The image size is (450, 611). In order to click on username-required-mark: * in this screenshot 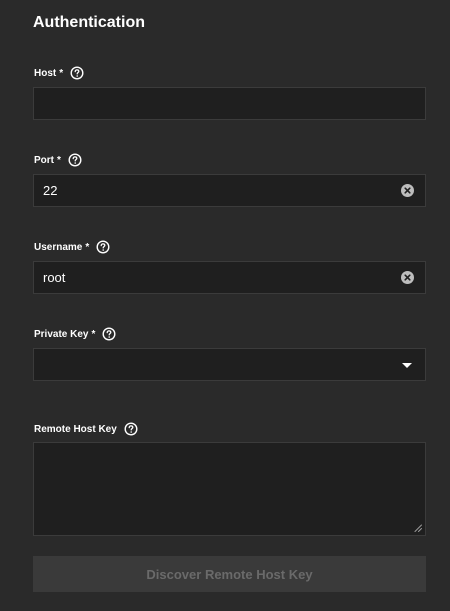, I will do `click(87, 247)`.